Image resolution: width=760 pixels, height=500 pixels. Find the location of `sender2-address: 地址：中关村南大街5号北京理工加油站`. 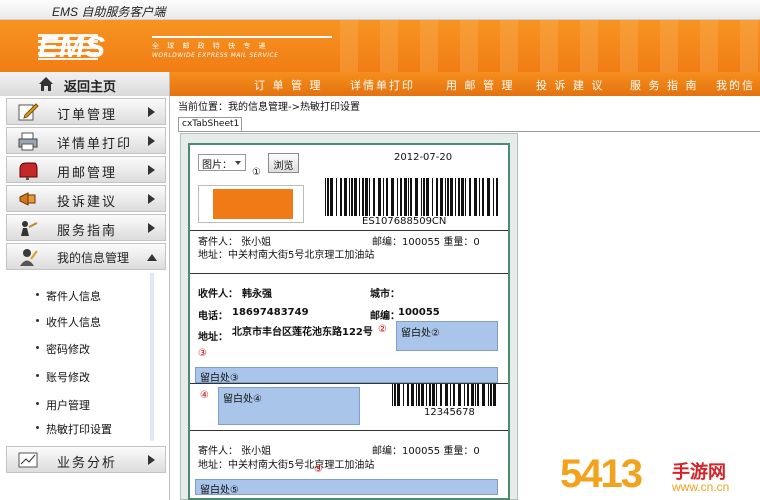

sender2-address: 地址：中关村南大街5号北京理工加油站 is located at coordinates (286, 465).